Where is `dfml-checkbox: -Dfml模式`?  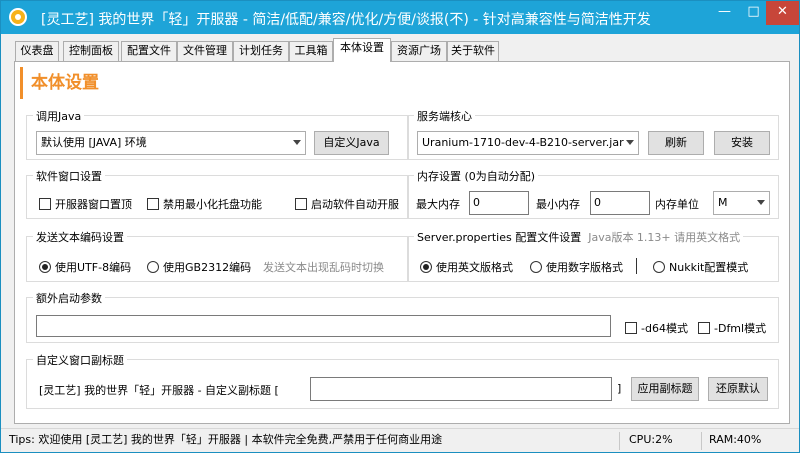 dfml-checkbox: -Dfml模式 is located at coordinates (732, 328).